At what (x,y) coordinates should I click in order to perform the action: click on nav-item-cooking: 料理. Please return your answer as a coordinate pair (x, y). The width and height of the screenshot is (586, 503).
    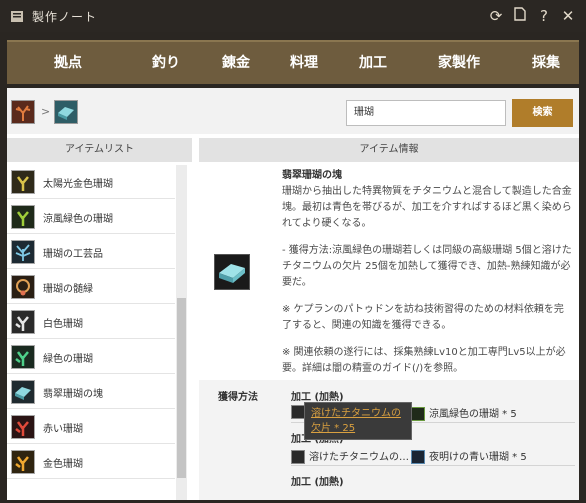
    Looking at the image, I should click on (304, 63).